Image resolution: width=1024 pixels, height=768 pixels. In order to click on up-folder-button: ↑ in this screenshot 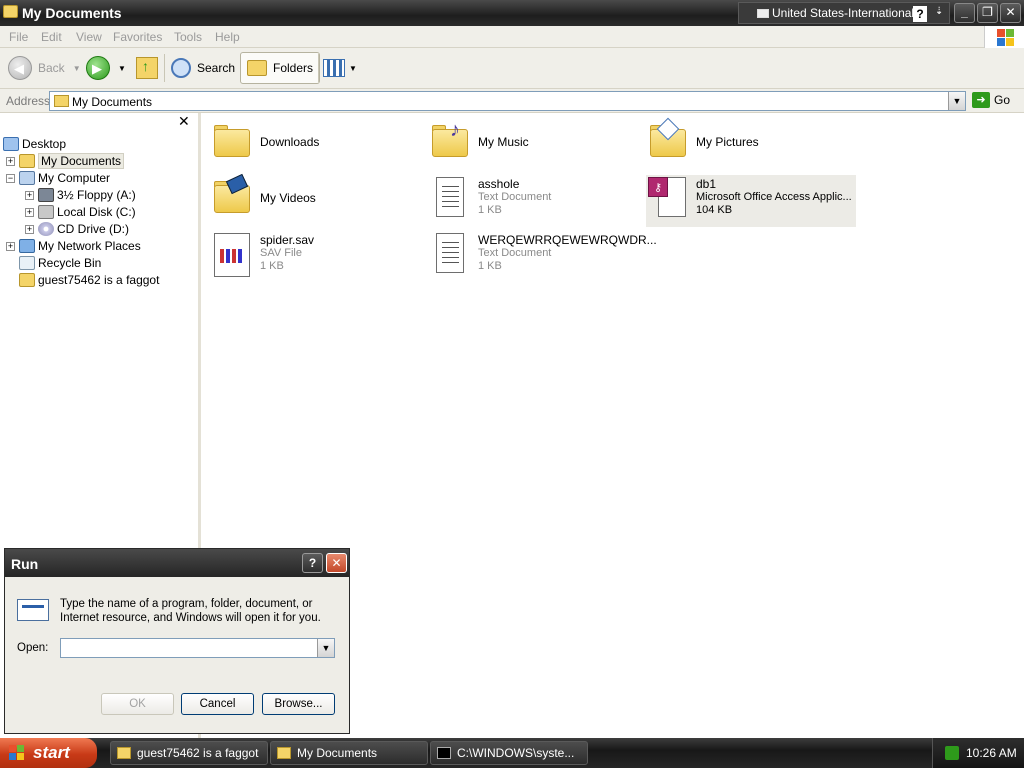, I will do `click(147, 68)`.